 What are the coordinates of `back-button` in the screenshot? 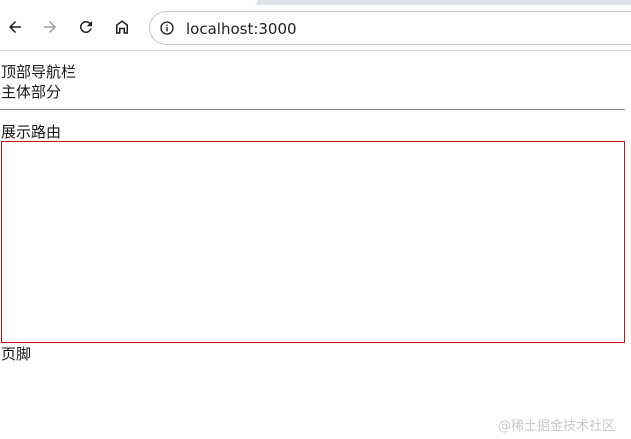 It's located at (15, 27).